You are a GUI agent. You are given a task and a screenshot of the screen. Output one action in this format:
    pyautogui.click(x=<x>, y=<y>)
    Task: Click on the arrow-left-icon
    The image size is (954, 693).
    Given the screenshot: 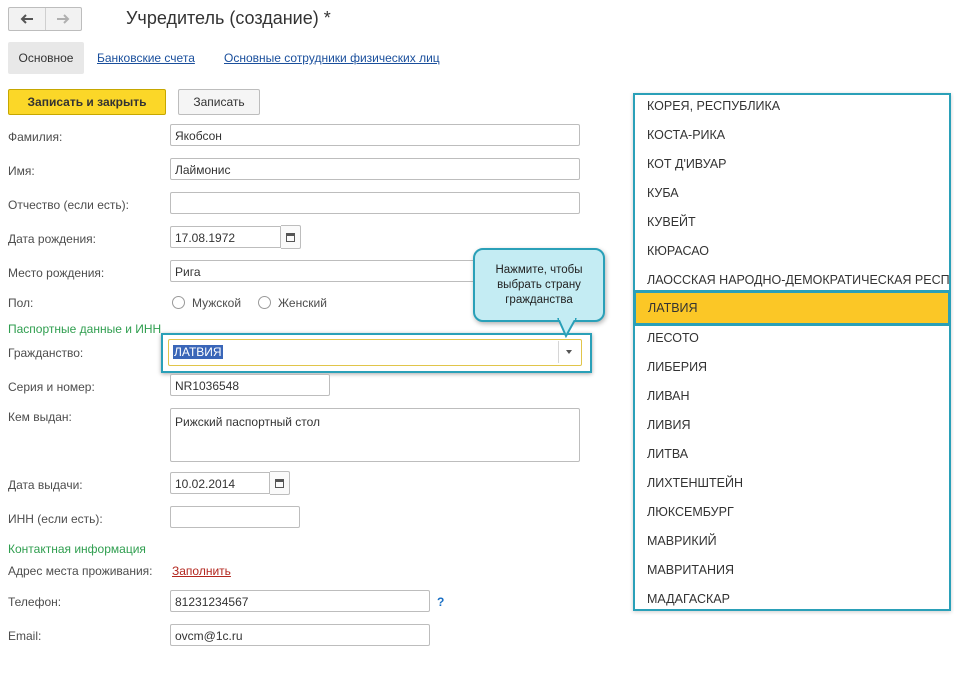 What is the action you would take?
    pyautogui.click(x=26, y=19)
    